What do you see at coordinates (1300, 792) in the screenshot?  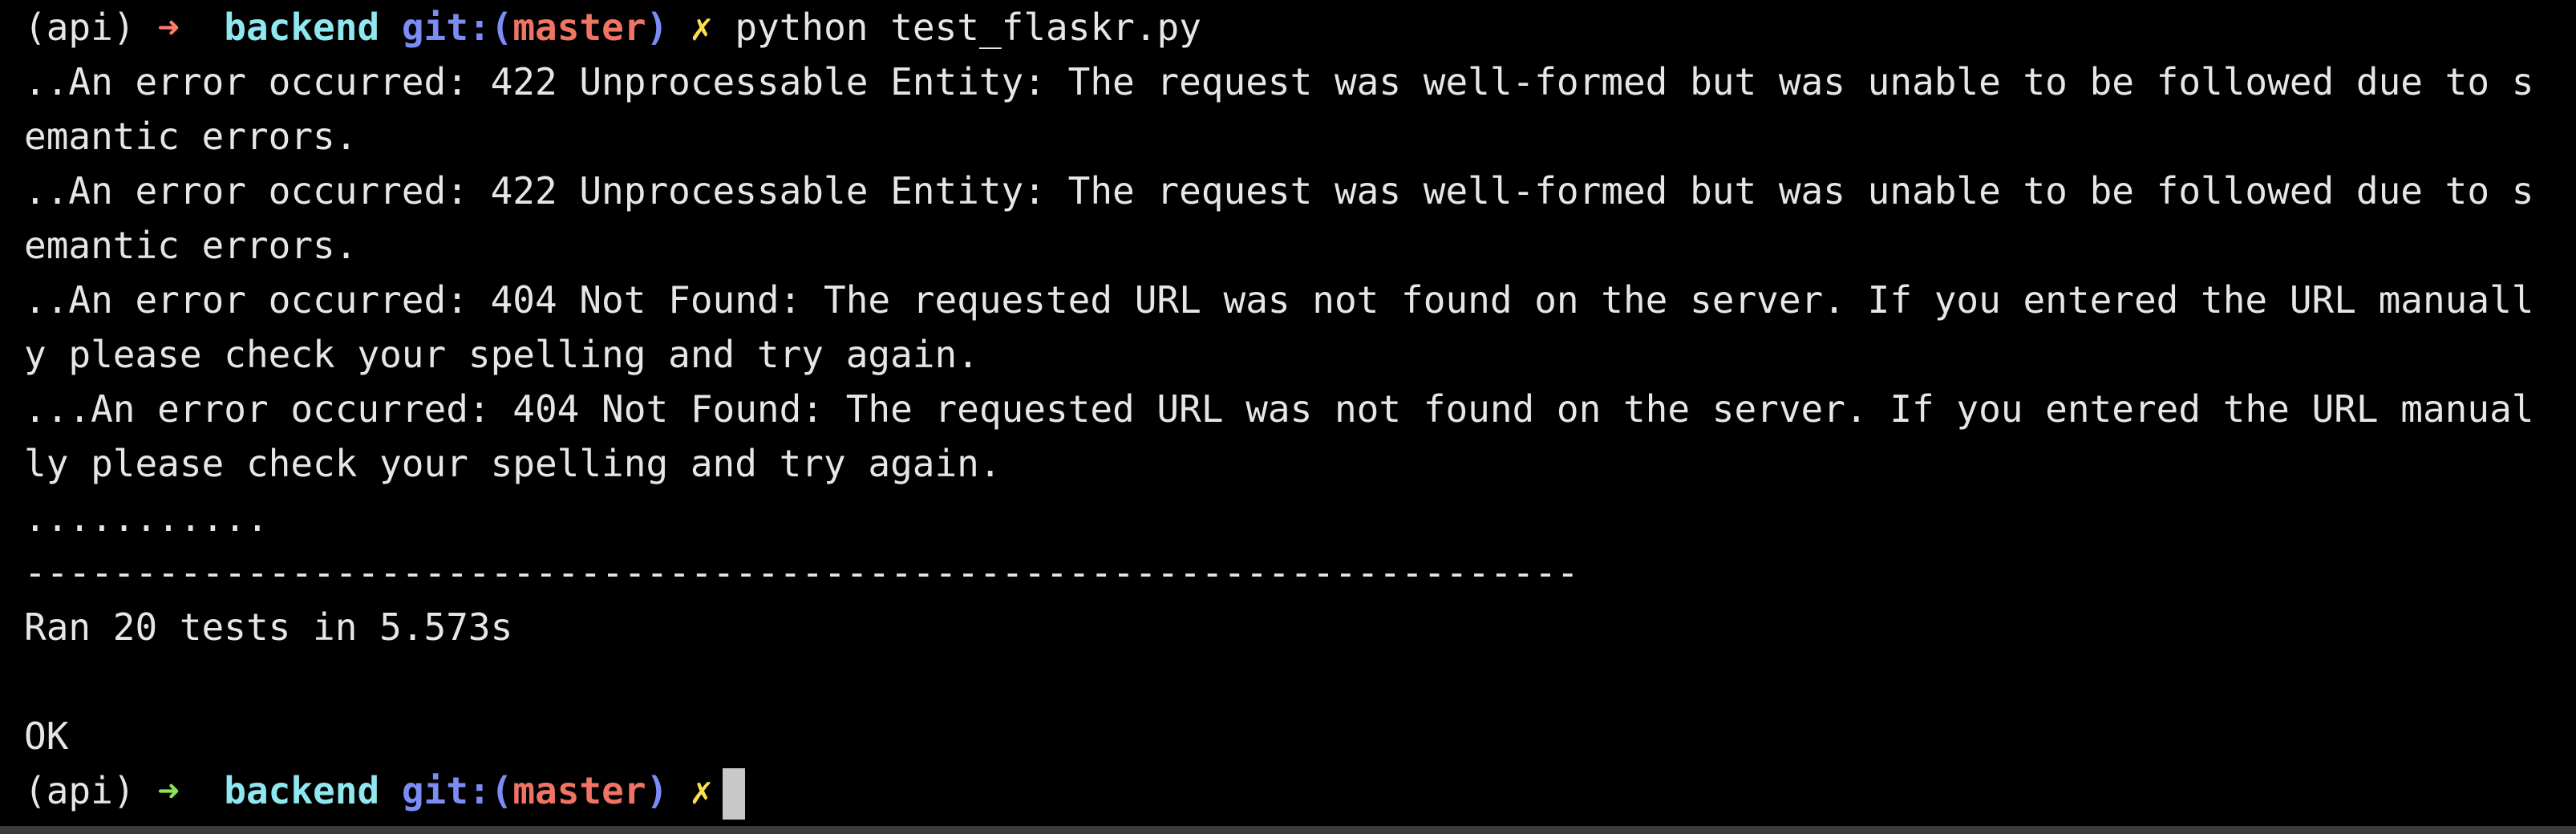 I see `active-prompt-line: (api) ➜ backend git:(master) ✗` at bounding box center [1300, 792].